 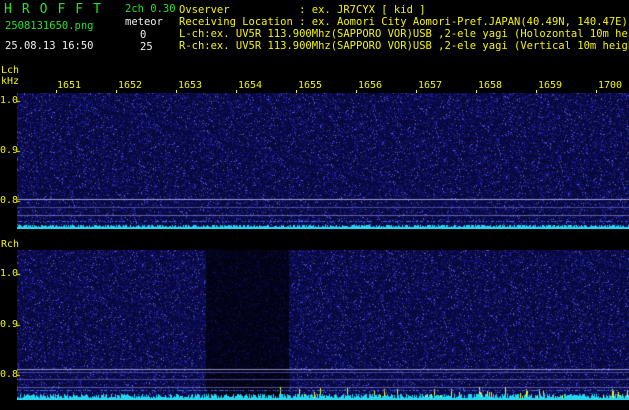 What do you see at coordinates (610, 85) in the screenshot?
I see `time-label: 1700` at bounding box center [610, 85].